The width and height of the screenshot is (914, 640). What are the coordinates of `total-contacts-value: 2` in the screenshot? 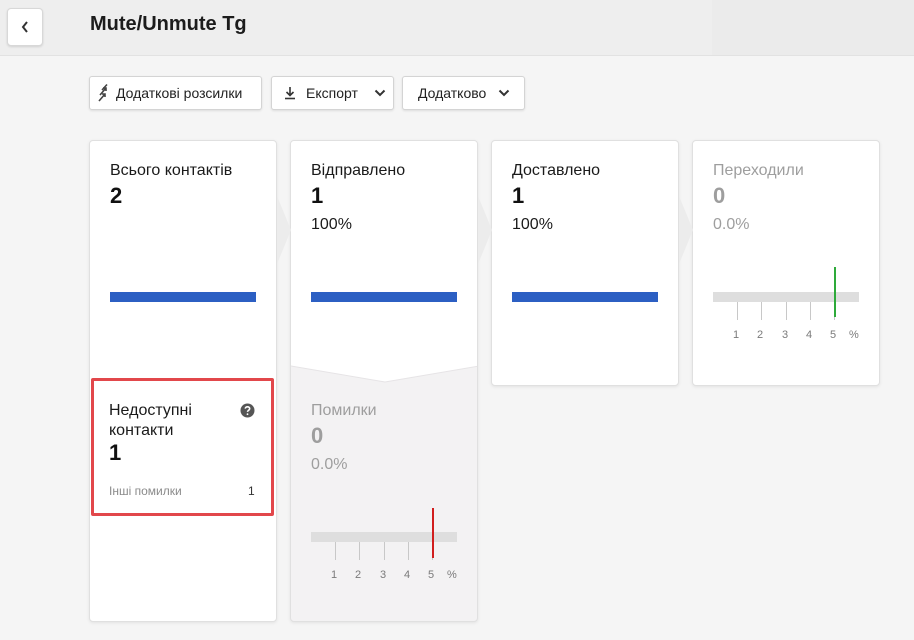 It's located at (116, 195).